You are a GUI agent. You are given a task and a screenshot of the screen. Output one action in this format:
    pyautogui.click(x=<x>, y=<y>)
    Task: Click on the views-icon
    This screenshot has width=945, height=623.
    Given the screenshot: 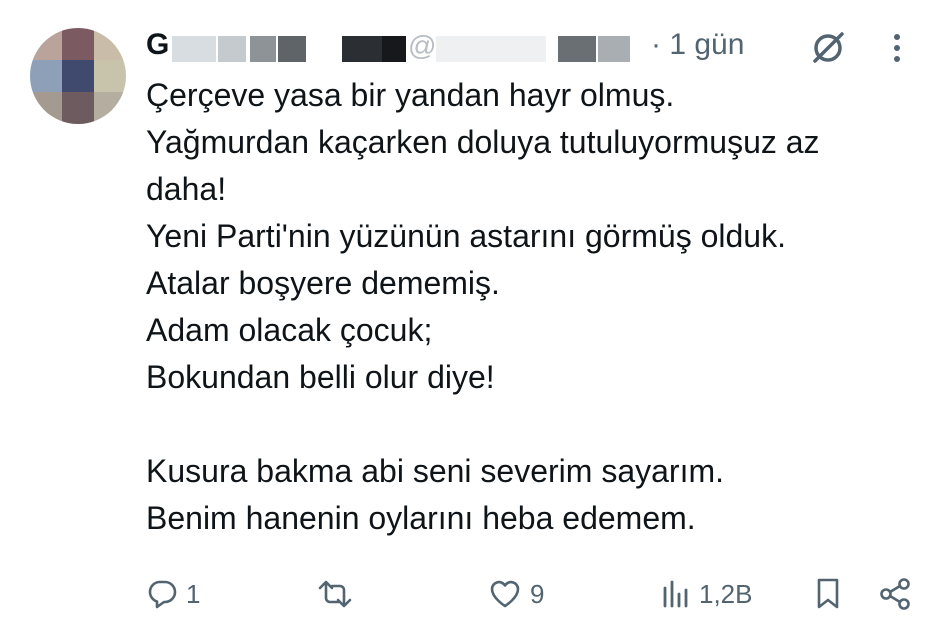 What is the action you would take?
    pyautogui.click(x=675, y=594)
    